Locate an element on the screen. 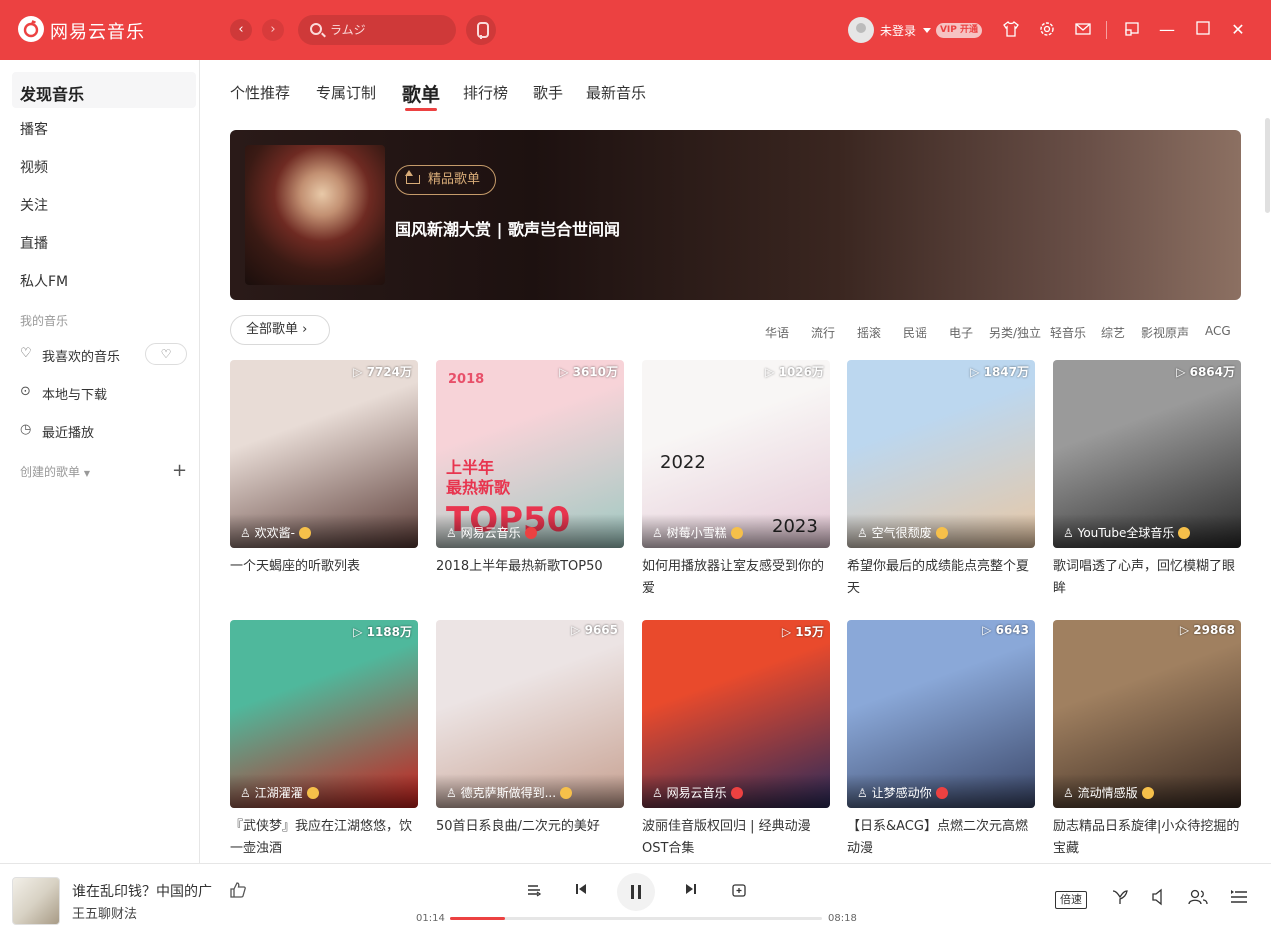 The height and width of the screenshot is (936, 1271). heart-icon: ♡ is located at coordinates (26, 353).